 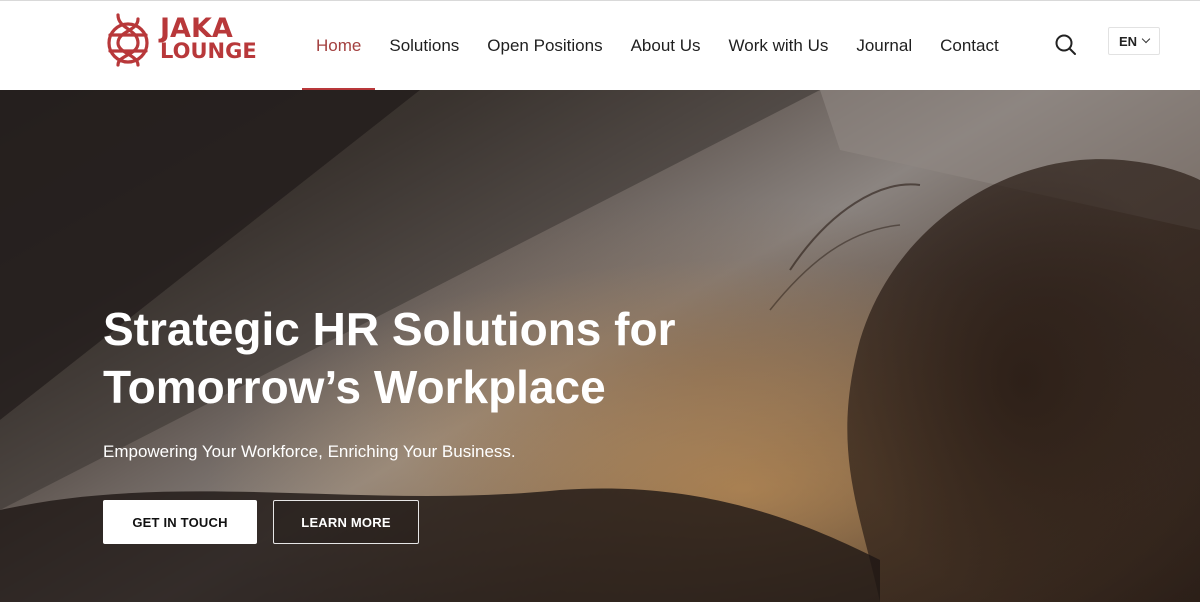 I want to click on nav-item-home: Home, so click(x=339, y=46).